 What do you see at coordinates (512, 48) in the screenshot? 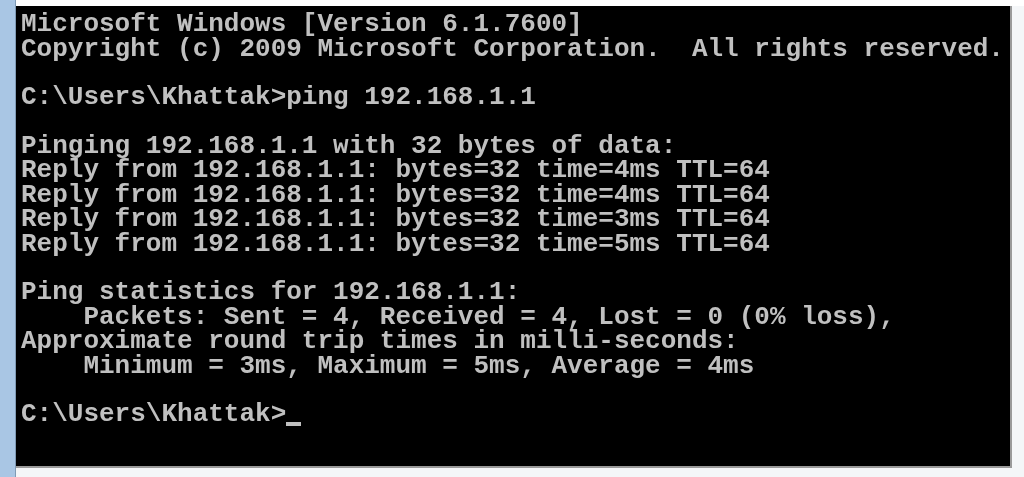
I see `console-line: Copyright (c) 2009 Microsoft Corporation. All rights reserved.` at bounding box center [512, 48].